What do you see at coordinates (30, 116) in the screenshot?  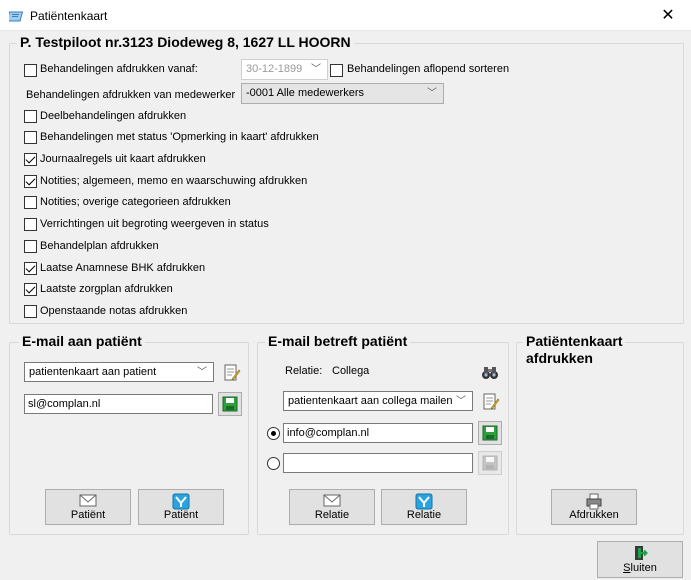 I see `checkbox-deelbehandelingen` at bounding box center [30, 116].